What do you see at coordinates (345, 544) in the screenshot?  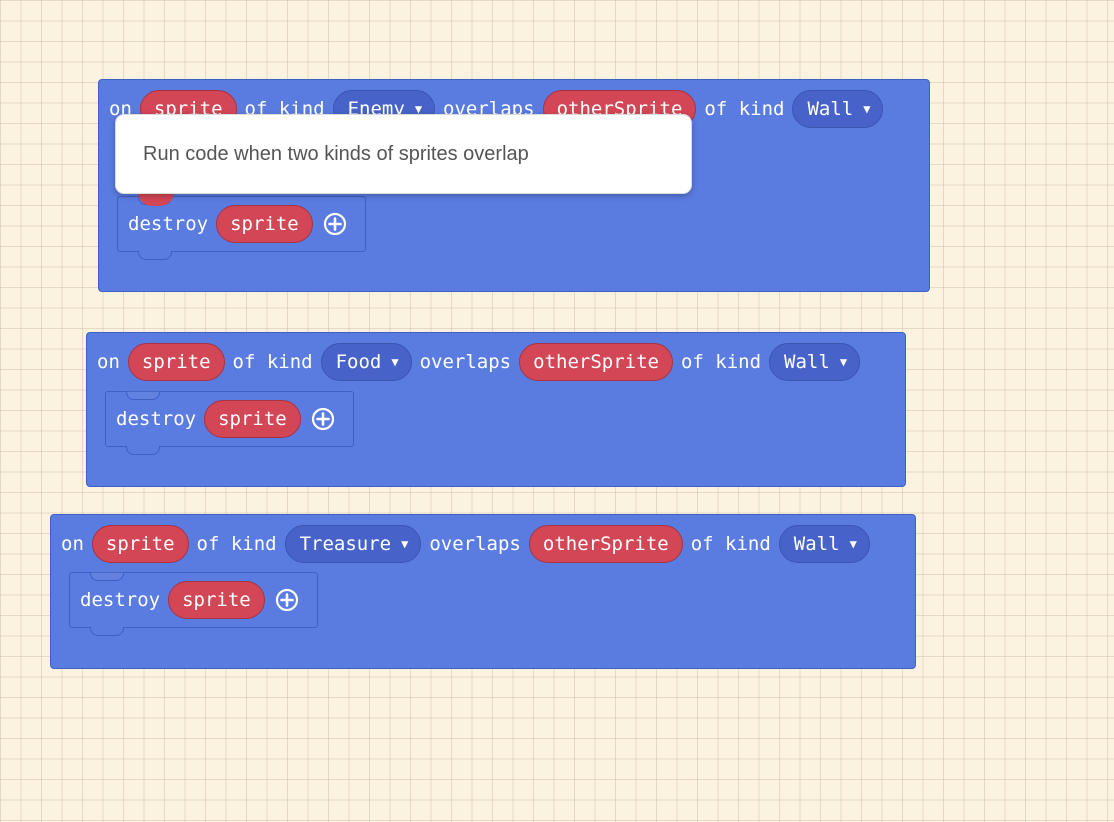 I see `kind-dropdown-value: Treasure` at bounding box center [345, 544].